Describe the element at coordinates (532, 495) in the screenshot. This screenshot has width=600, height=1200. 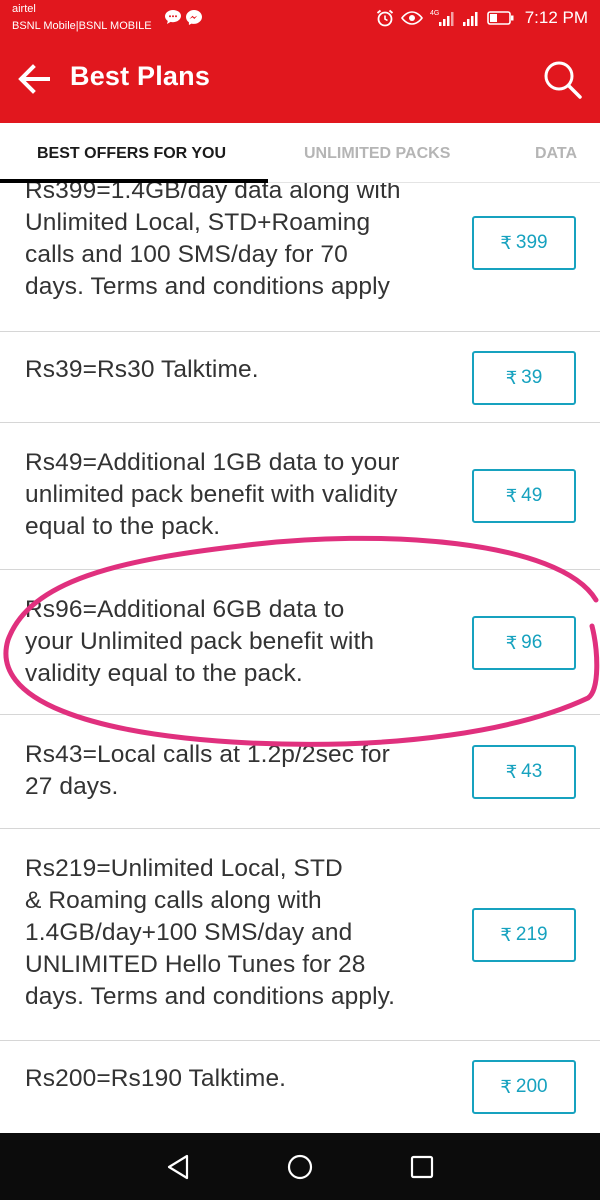
I see `price-value: 49` at that location.